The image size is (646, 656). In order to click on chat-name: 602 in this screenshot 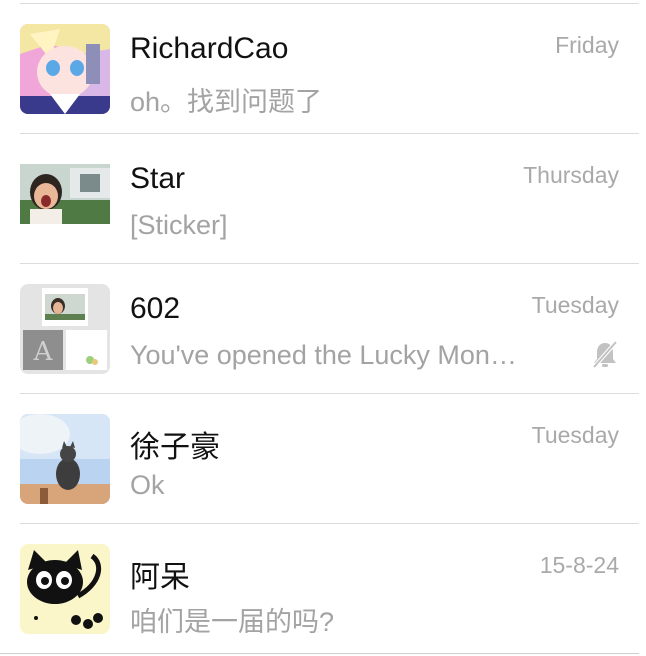, I will do `click(155, 308)`.